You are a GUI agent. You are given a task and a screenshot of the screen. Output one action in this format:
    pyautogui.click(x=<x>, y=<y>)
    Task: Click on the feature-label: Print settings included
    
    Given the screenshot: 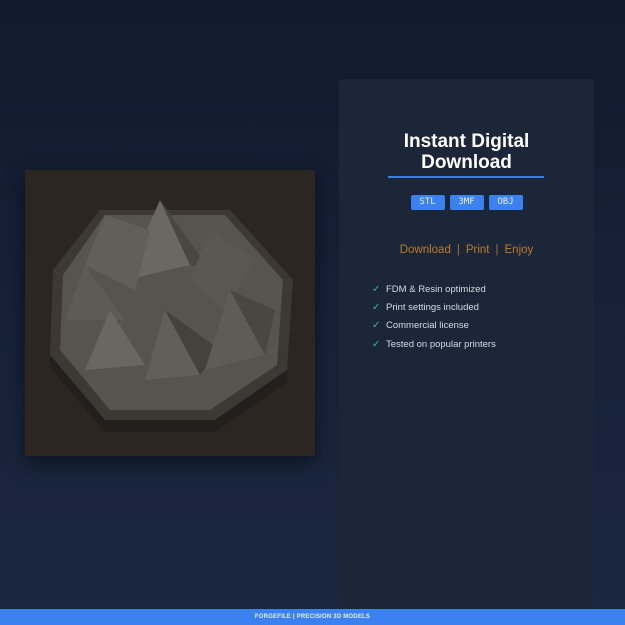 What is the action you would take?
    pyautogui.click(x=432, y=307)
    